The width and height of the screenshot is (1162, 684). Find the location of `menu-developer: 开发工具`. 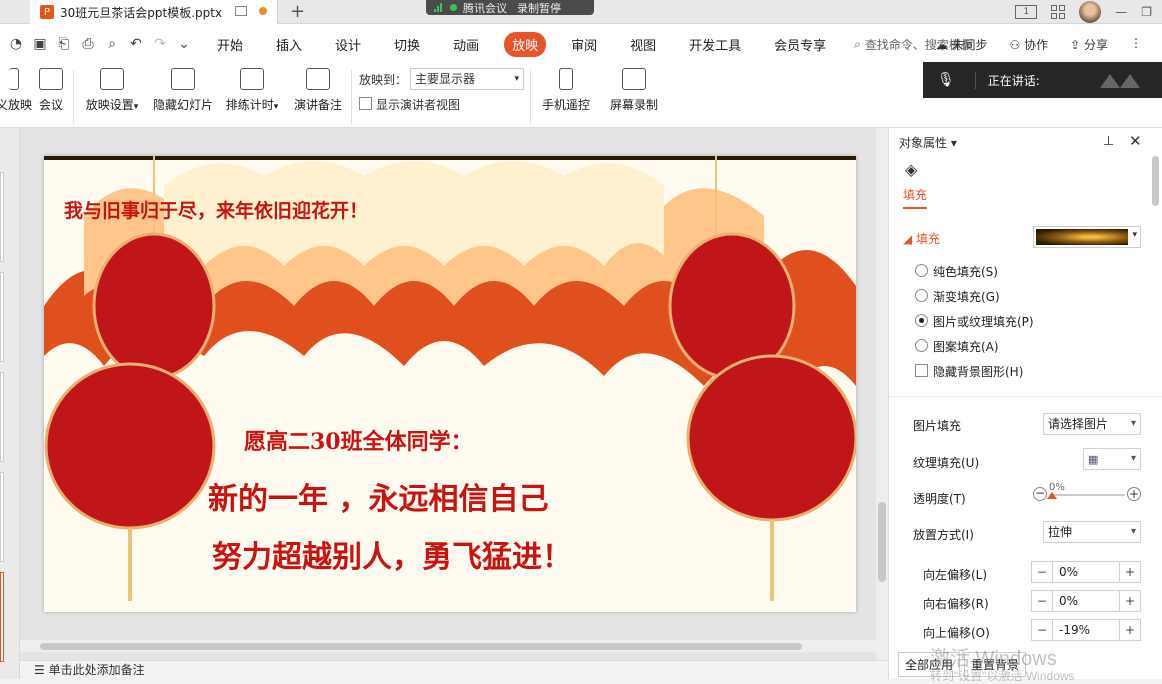

menu-developer: 开发工具 is located at coordinates (715, 44).